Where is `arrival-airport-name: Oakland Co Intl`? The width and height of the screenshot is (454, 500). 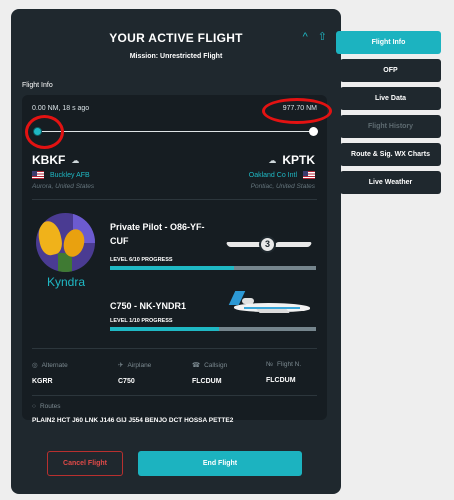
arrival-airport-name: Oakland Co Intl is located at coordinates (272, 175).